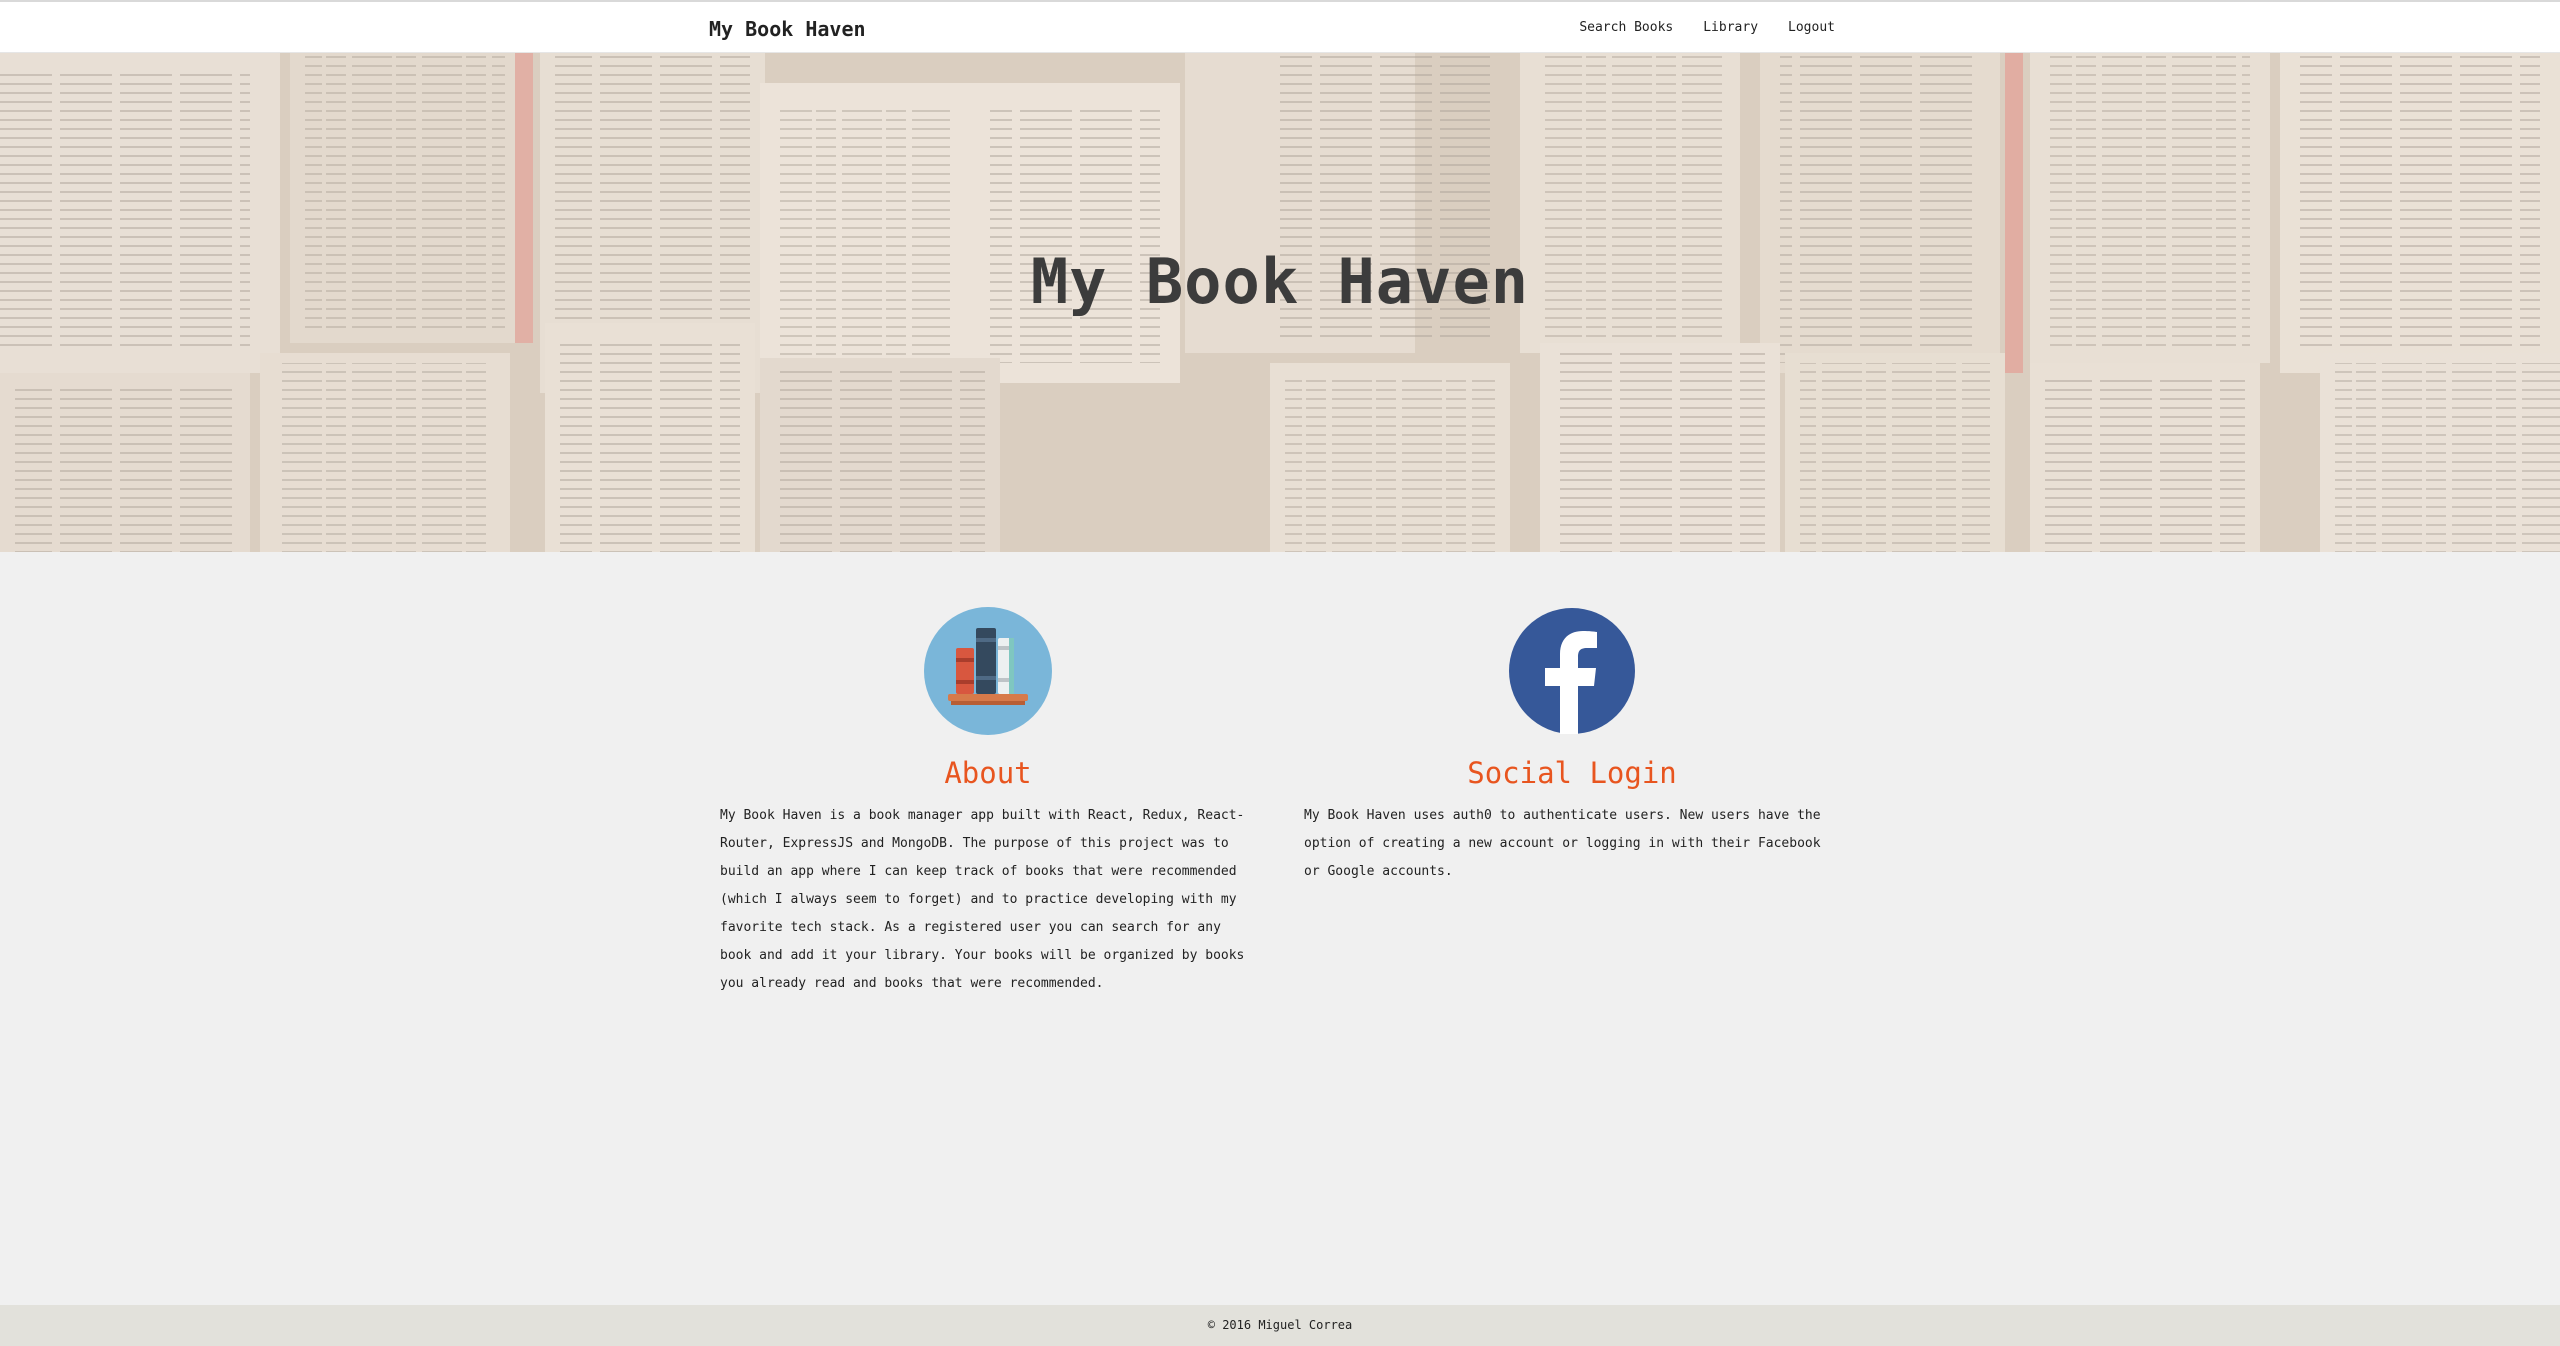 This screenshot has width=2560, height=1346. What do you see at coordinates (1730, 27) in the screenshot?
I see `nav-link-library: Library` at bounding box center [1730, 27].